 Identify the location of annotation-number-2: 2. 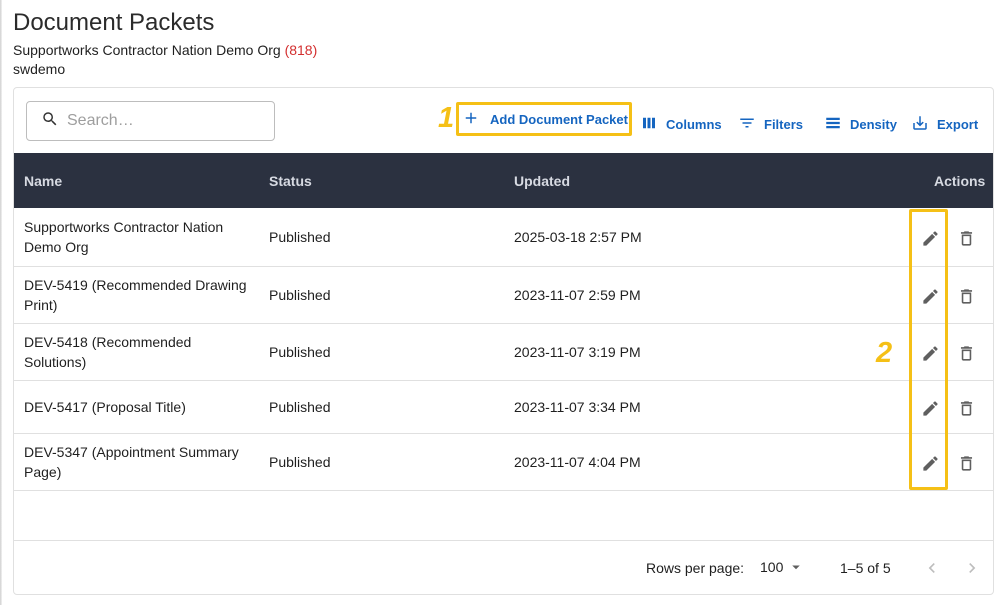
(884, 353).